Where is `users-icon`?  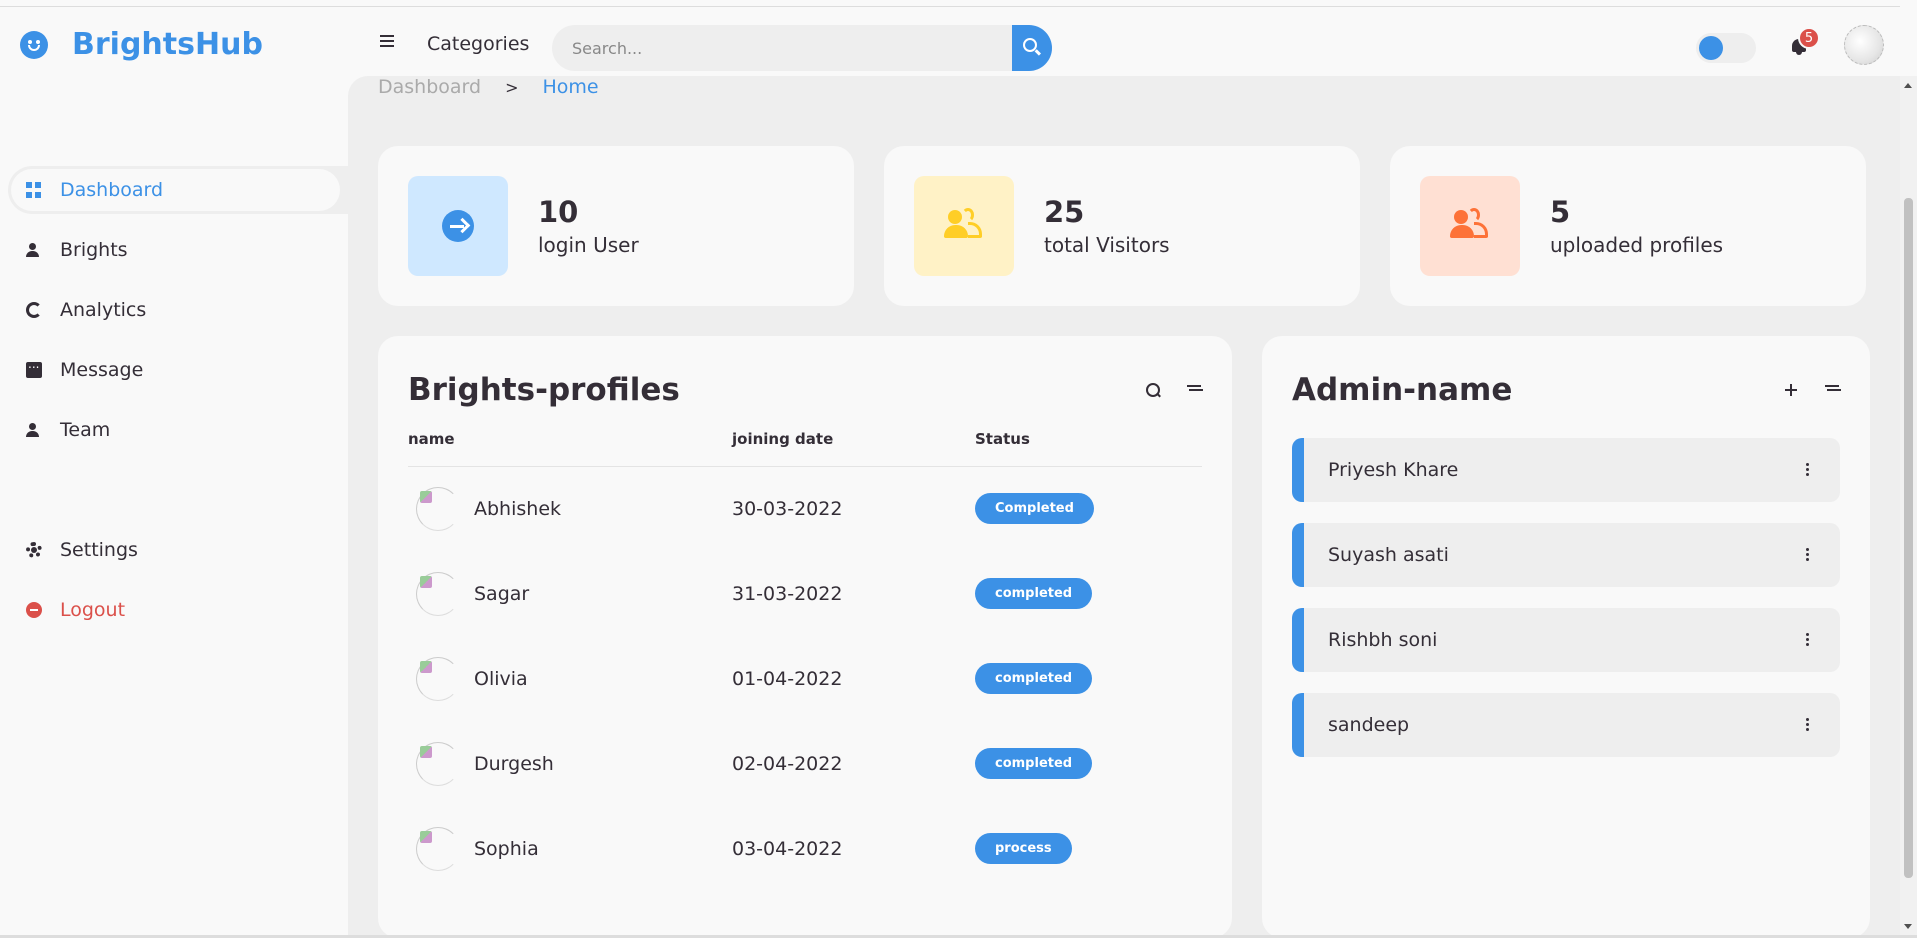 users-icon is located at coordinates (1470, 225).